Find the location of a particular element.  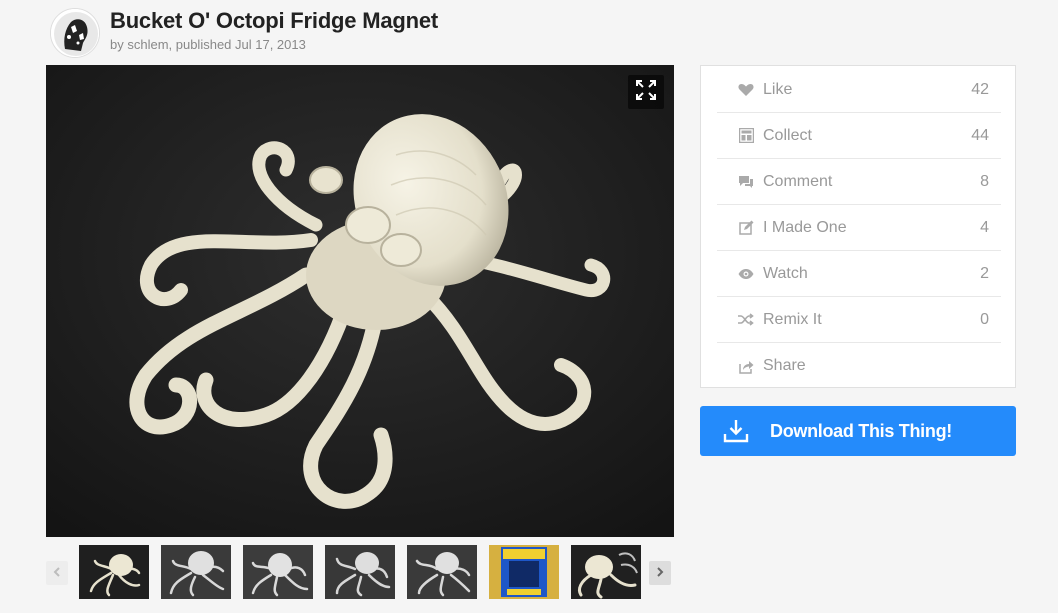

like-label: Like is located at coordinates (778, 89).